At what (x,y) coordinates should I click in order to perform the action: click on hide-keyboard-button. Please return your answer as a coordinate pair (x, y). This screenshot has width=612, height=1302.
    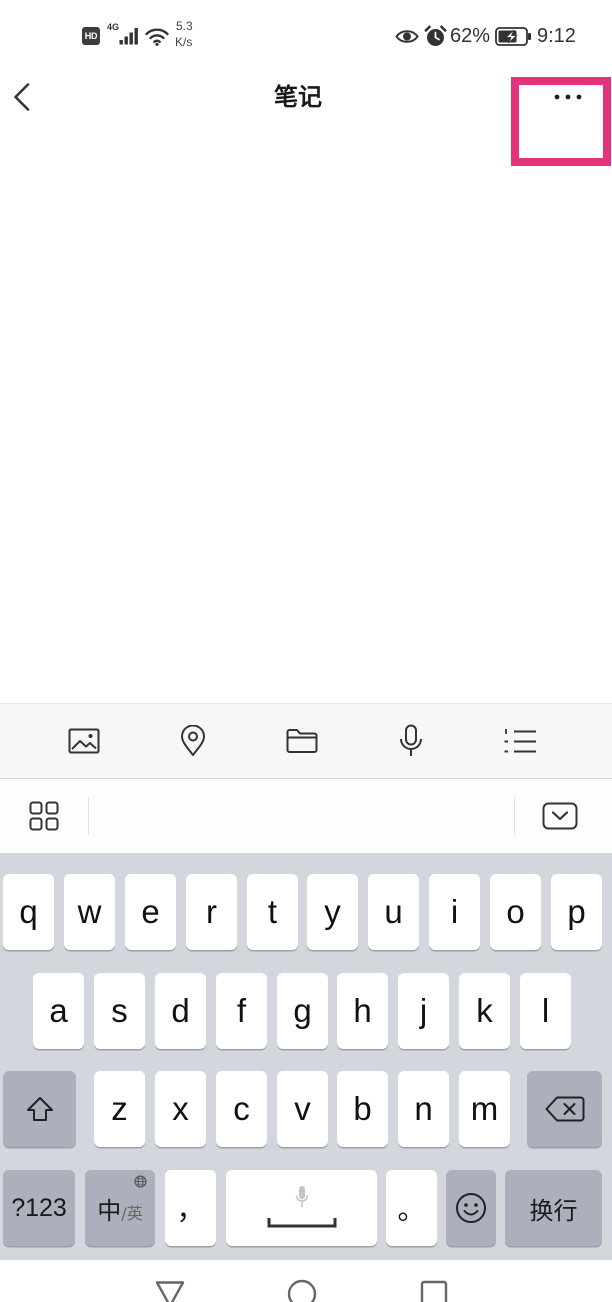
    Looking at the image, I should click on (560, 816).